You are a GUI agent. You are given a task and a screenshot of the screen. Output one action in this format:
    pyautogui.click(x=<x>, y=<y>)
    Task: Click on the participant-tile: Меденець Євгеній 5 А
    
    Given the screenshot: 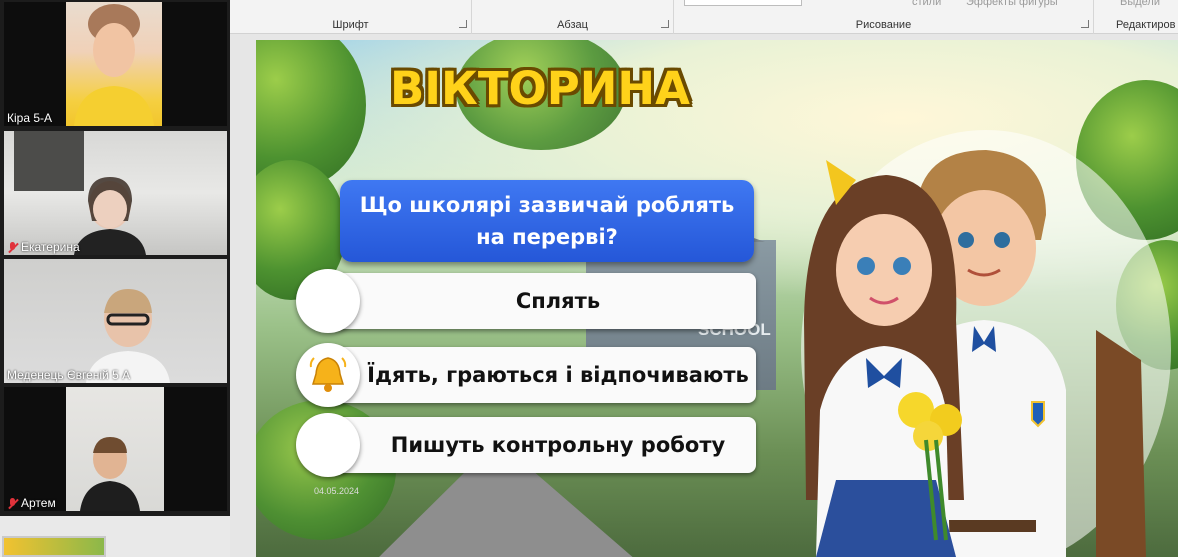 What is the action you would take?
    pyautogui.click(x=115, y=321)
    